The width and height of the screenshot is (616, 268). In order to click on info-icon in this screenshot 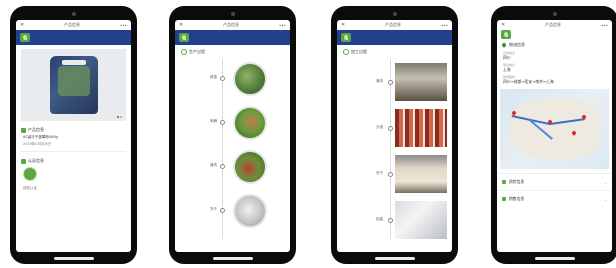, I will do `click(23, 130)`.